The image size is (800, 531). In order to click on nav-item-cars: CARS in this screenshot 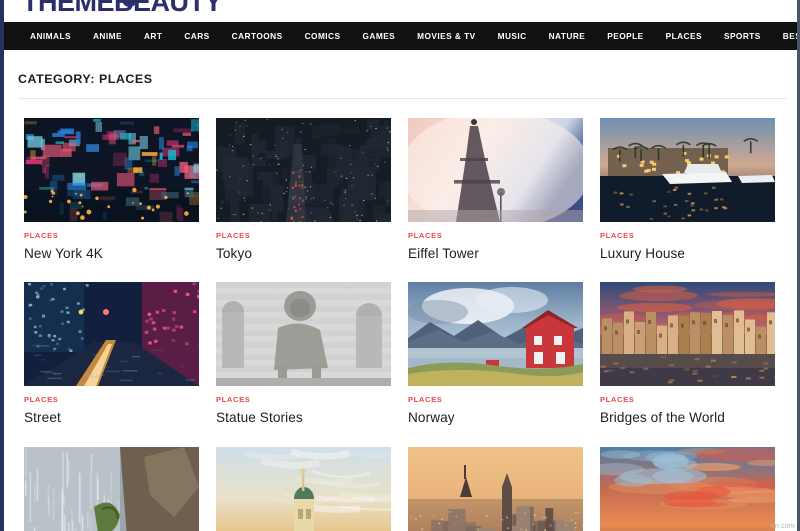, I will do `click(196, 36)`.